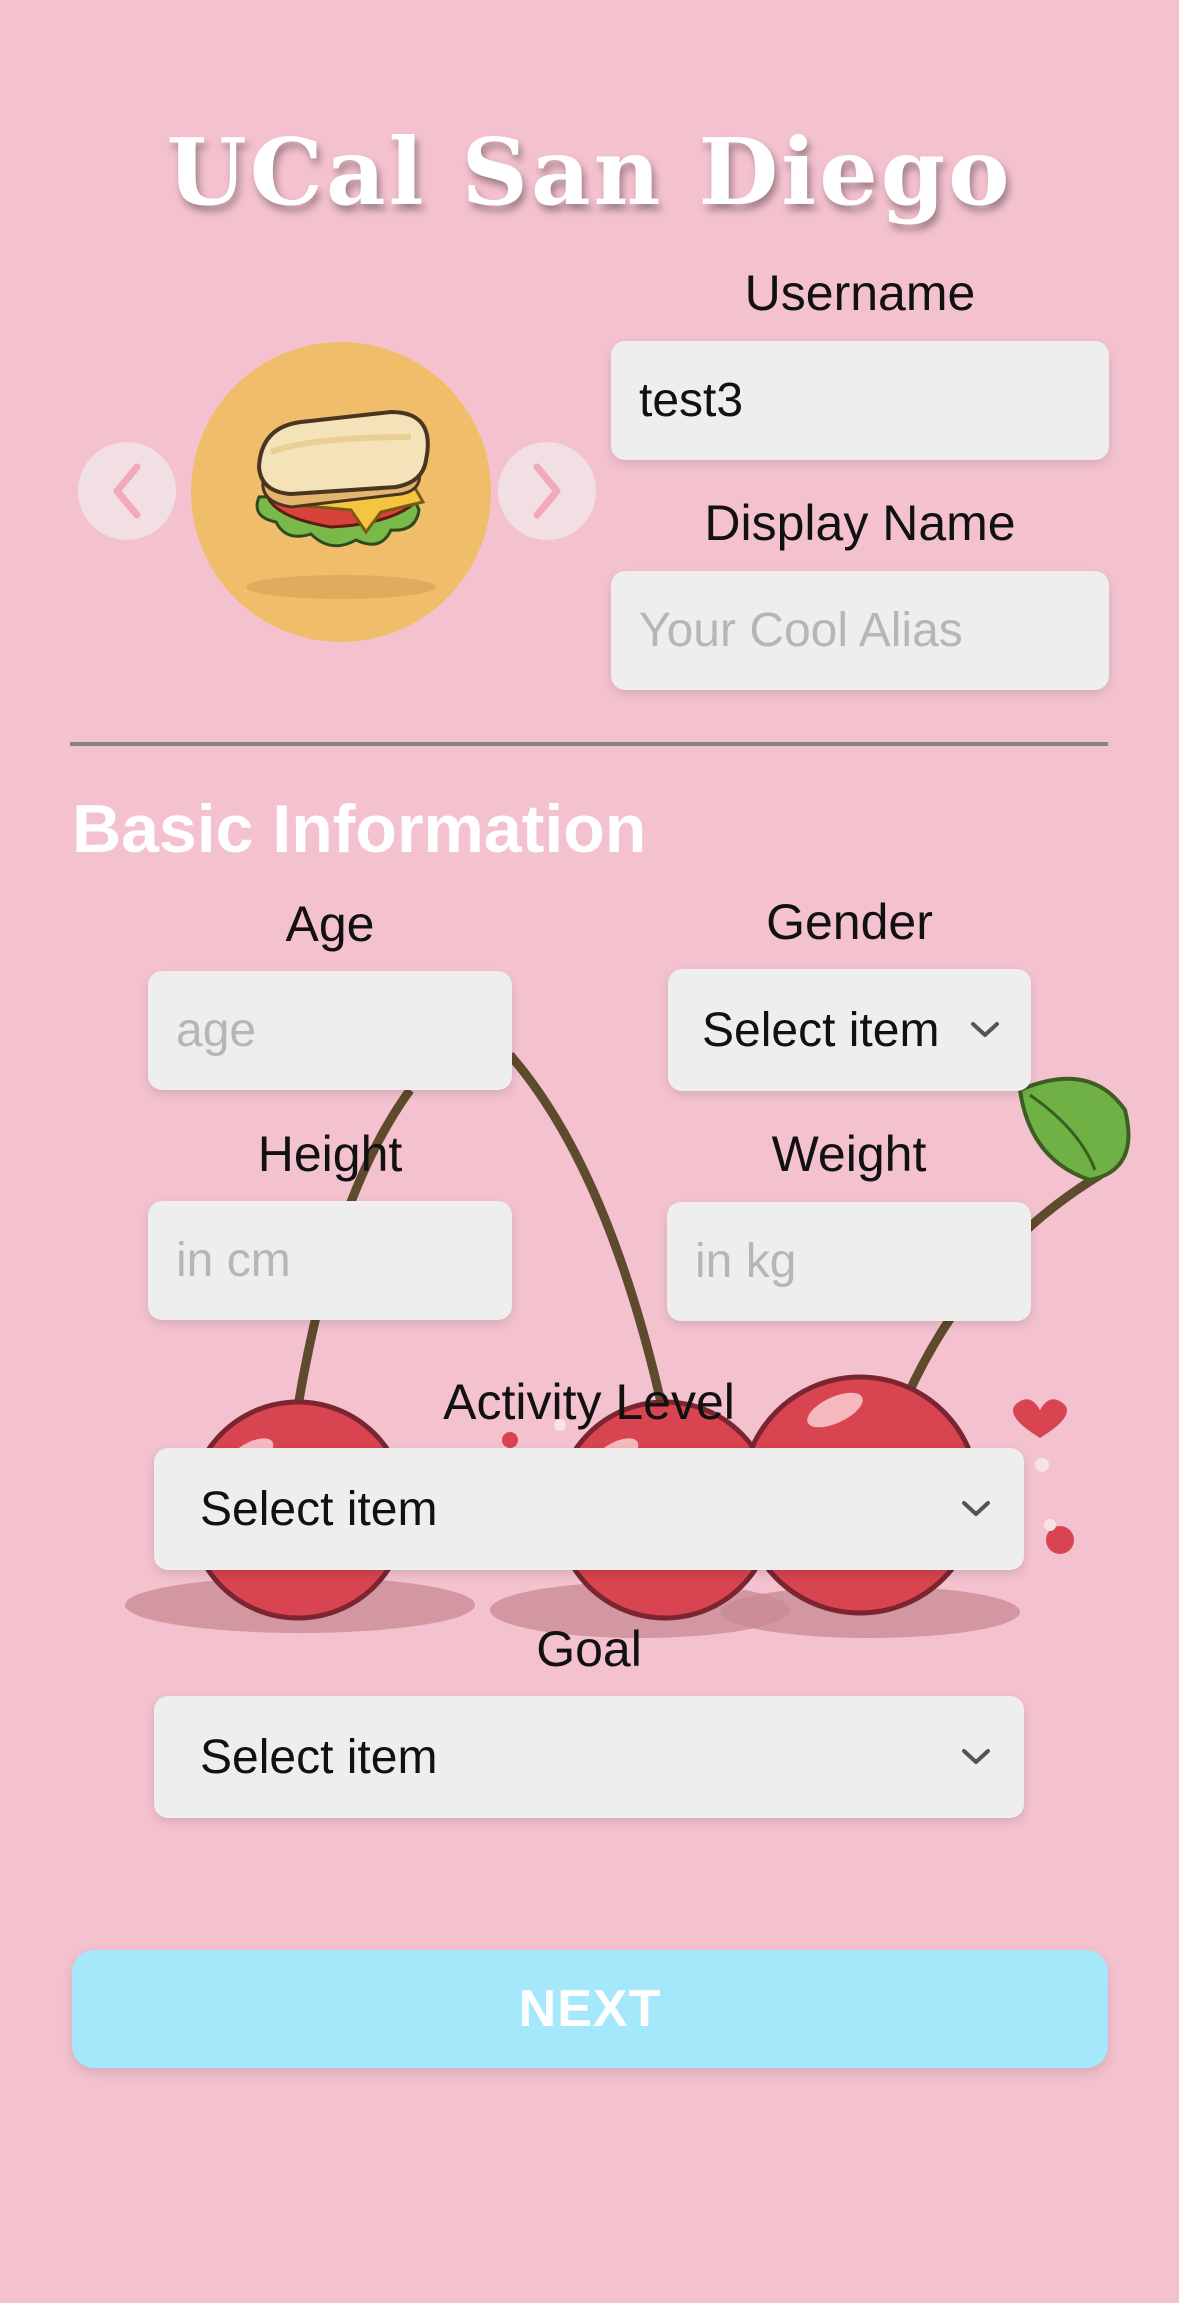 This screenshot has height=2303, width=1179. What do you see at coordinates (746, 1261) in the screenshot?
I see `weight-placeholder: in kg` at bounding box center [746, 1261].